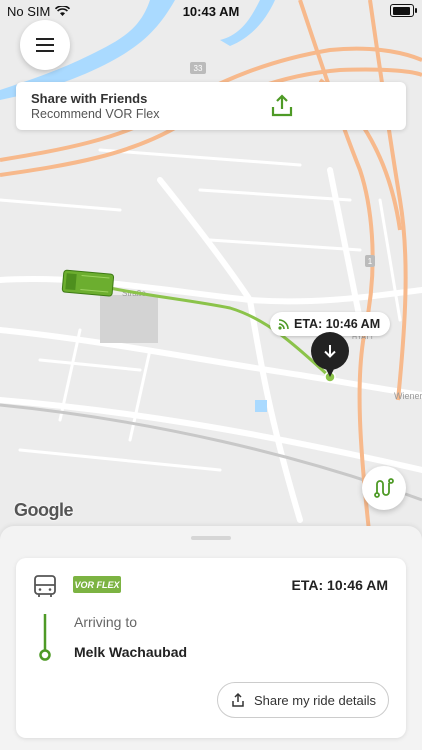 This screenshot has width=422, height=750. I want to click on hamburger-icon, so click(45, 45).